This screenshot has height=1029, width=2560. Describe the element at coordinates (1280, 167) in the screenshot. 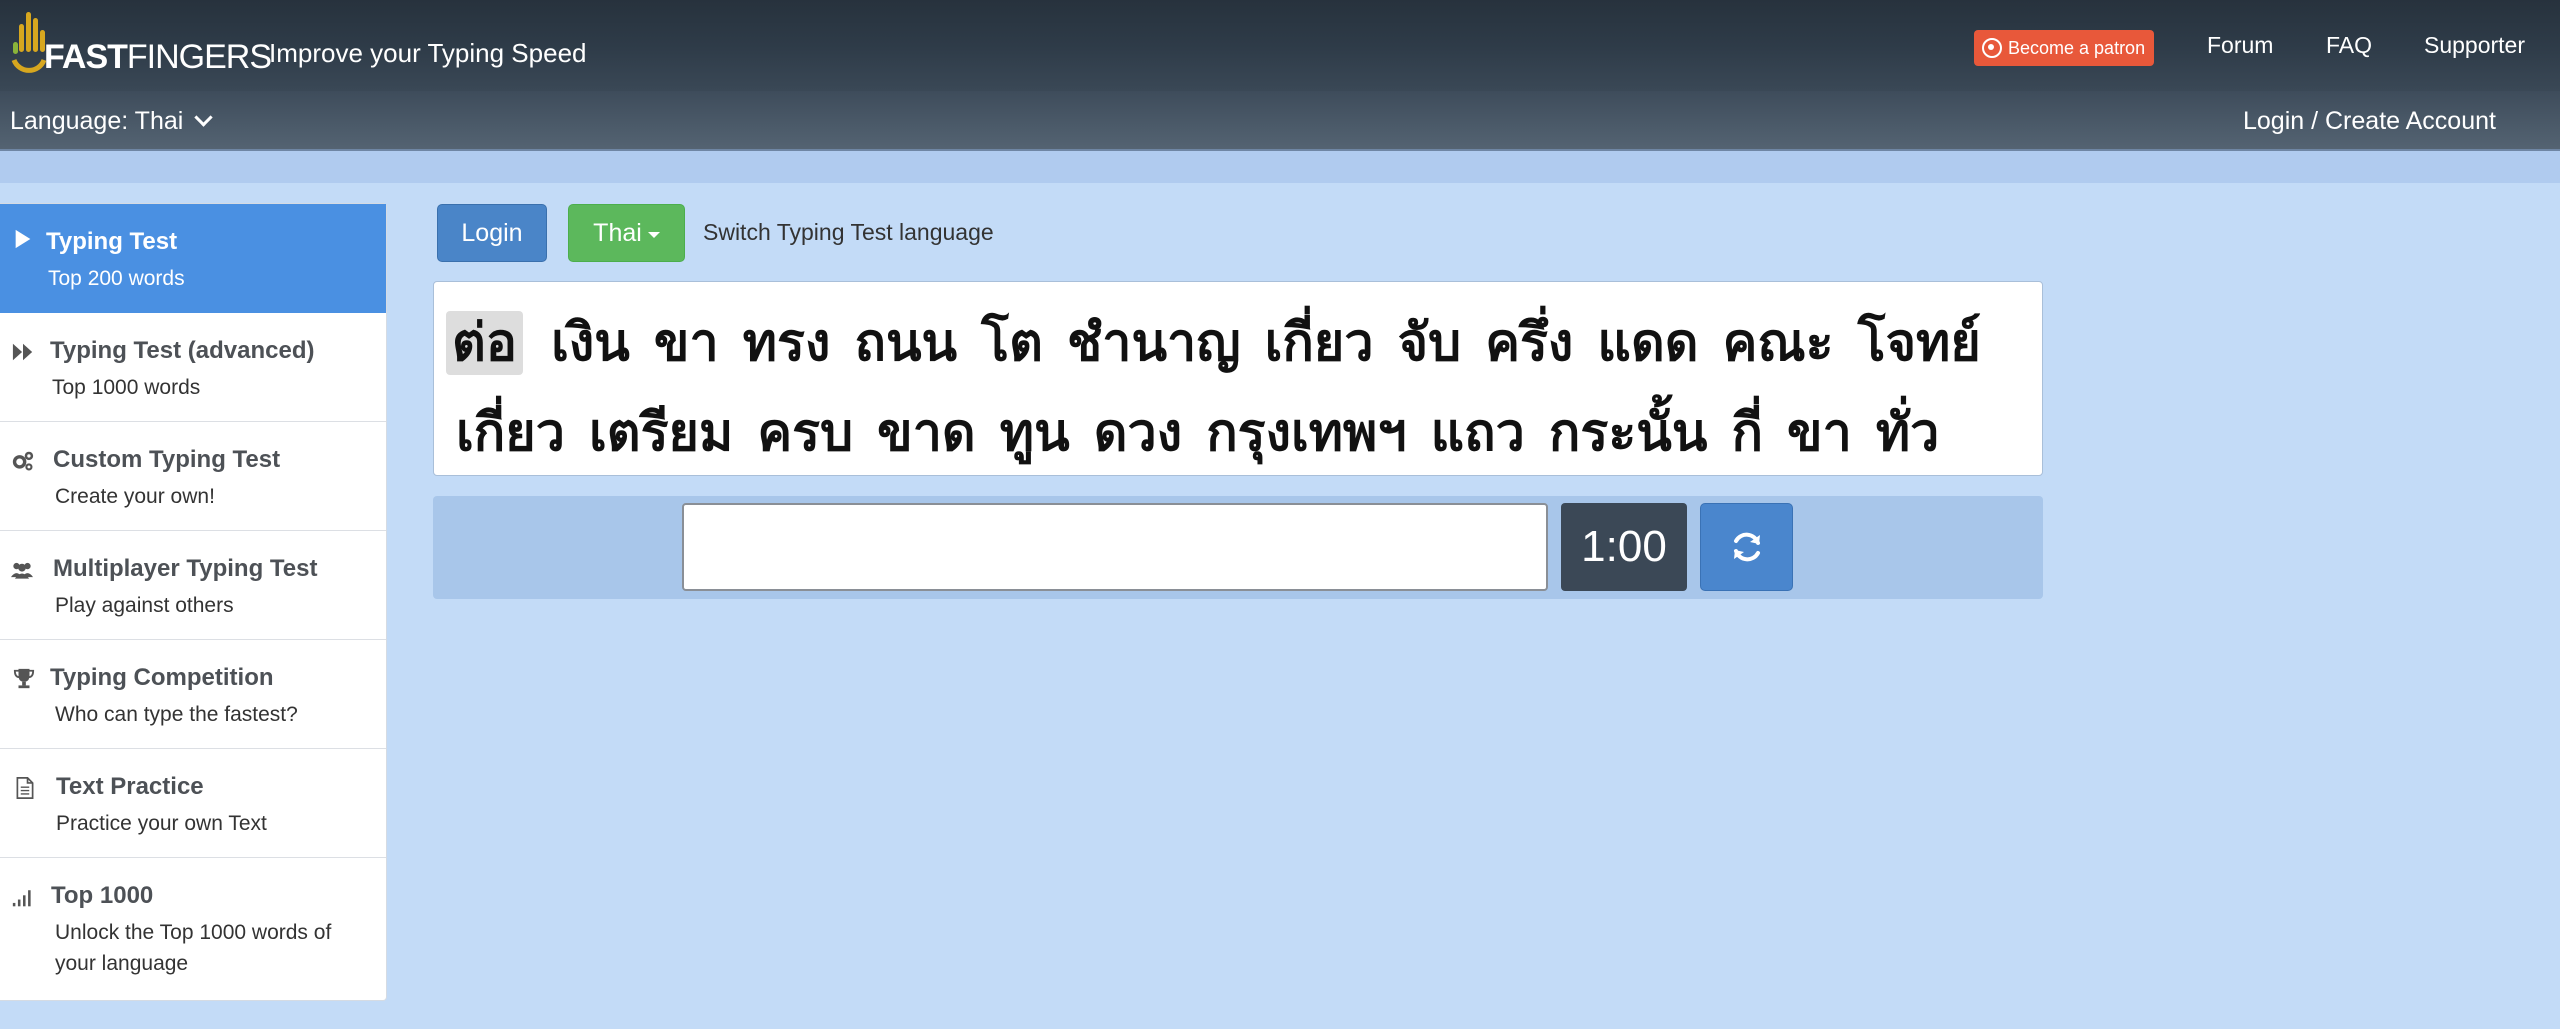

I see `header-shadow-band` at that location.